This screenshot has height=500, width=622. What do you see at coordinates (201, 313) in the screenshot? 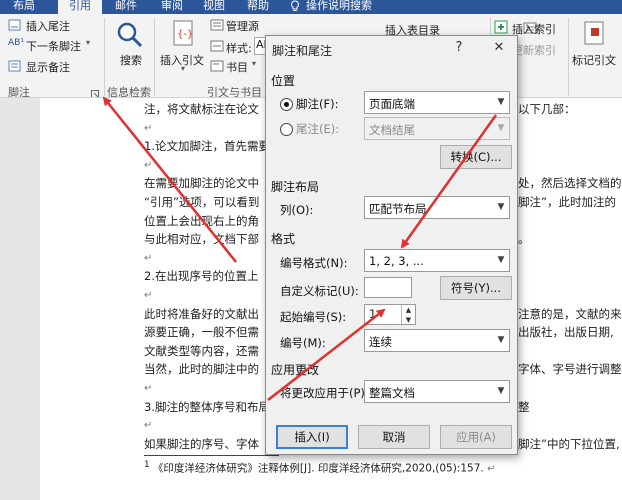
I see `document-line: 此时将准备好的文献出` at bounding box center [201, 313].